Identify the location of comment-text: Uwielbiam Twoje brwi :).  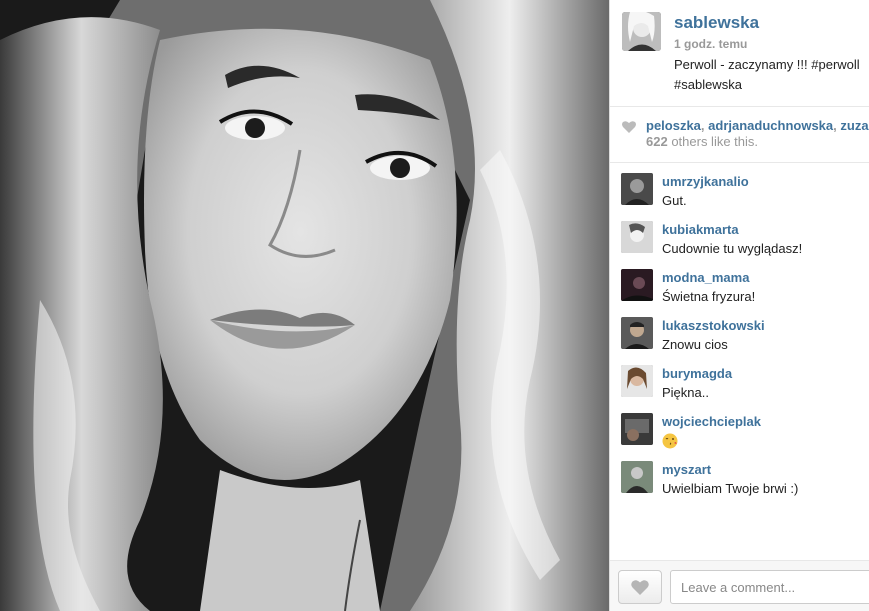
(730, 488).